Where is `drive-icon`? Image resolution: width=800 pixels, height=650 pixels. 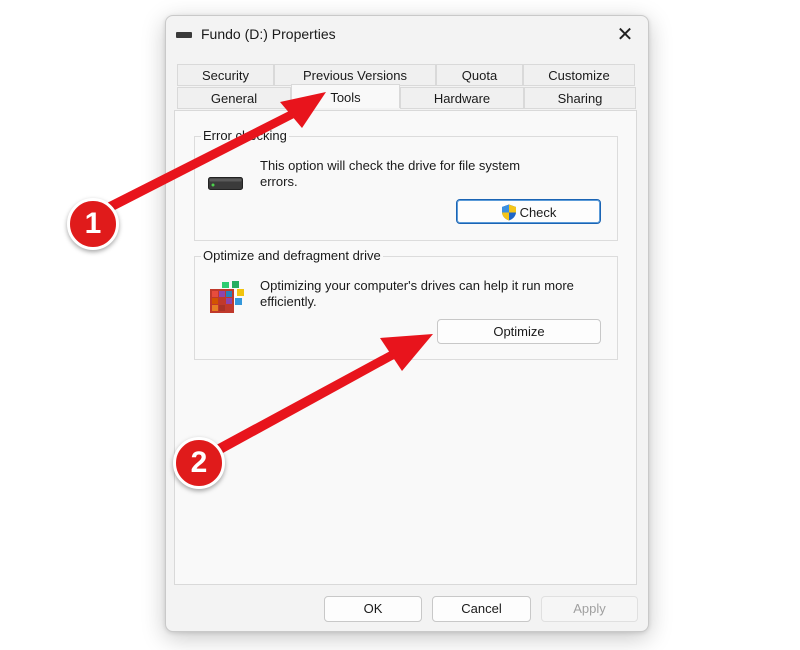 drive-icon is located at coordinates (184, 35).